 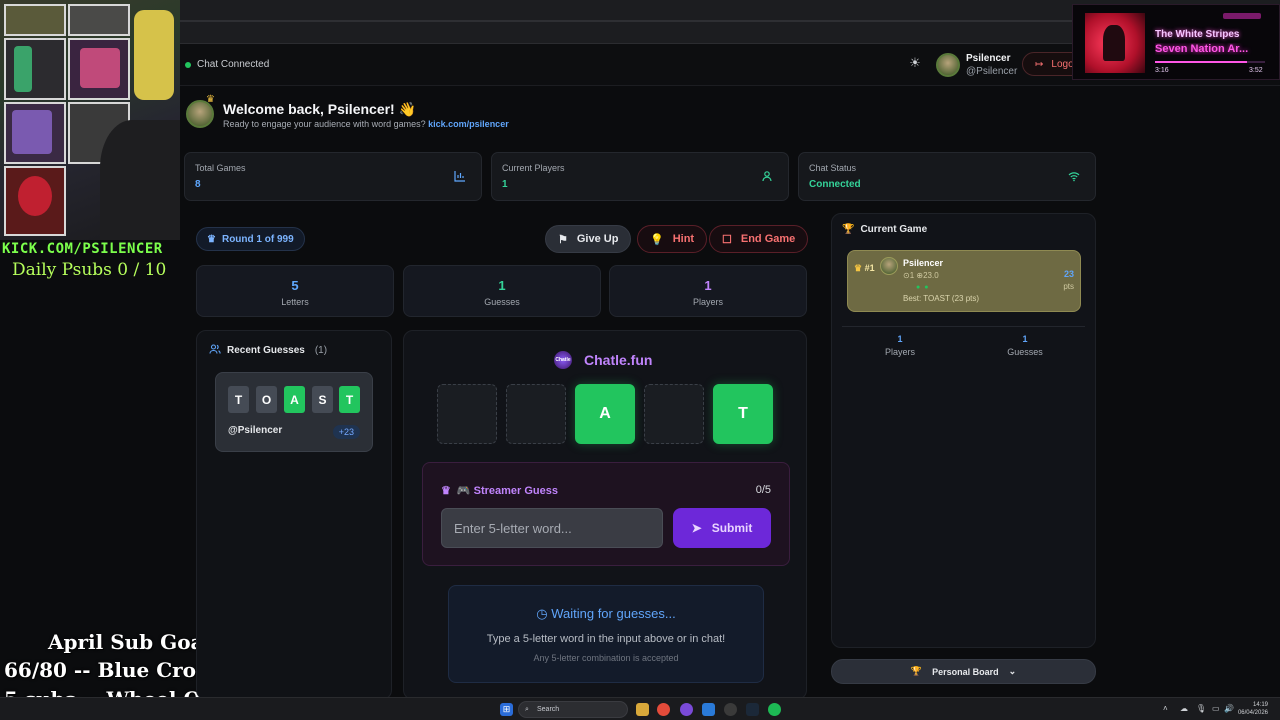 What do you see at coordinates (321, 350) in the screenshot?
I see `recent-guesses-count: (1)` at bounding box center [321, 350].